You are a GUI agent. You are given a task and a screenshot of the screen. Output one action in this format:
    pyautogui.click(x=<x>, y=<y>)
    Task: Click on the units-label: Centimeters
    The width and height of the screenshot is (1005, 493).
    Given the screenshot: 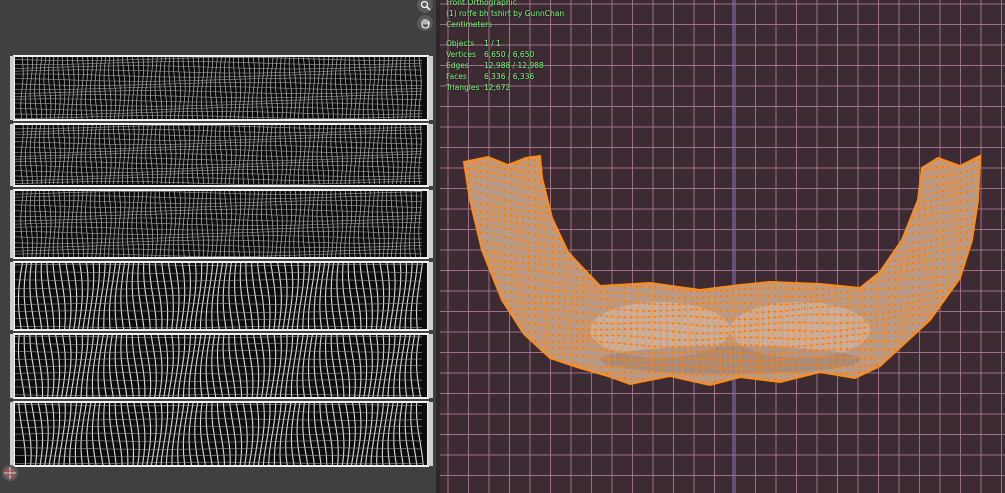 What is the action you would take?
    pyautogui.click(x=469, y=24)
    